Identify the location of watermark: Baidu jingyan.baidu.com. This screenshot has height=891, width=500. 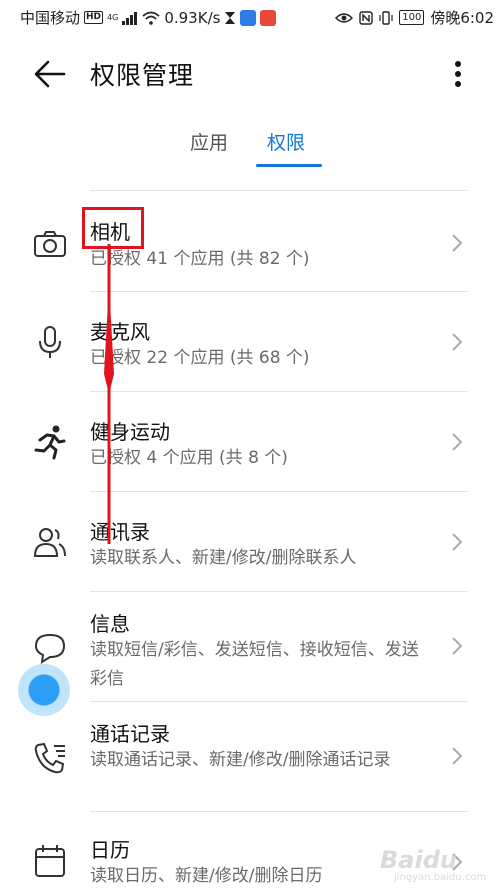
(434, 861).